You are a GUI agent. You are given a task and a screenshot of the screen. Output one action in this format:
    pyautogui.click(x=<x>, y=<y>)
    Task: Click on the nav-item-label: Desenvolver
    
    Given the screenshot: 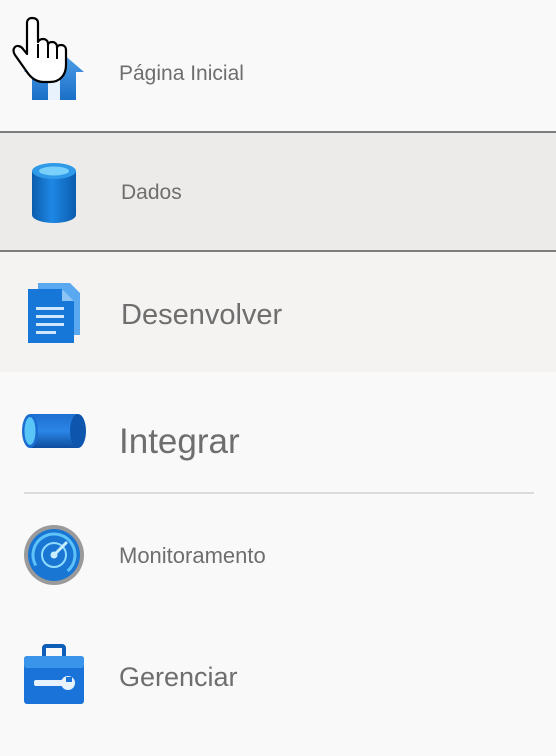 What is the action you would take?
    pyautogui.click(x=202, y=315)
    